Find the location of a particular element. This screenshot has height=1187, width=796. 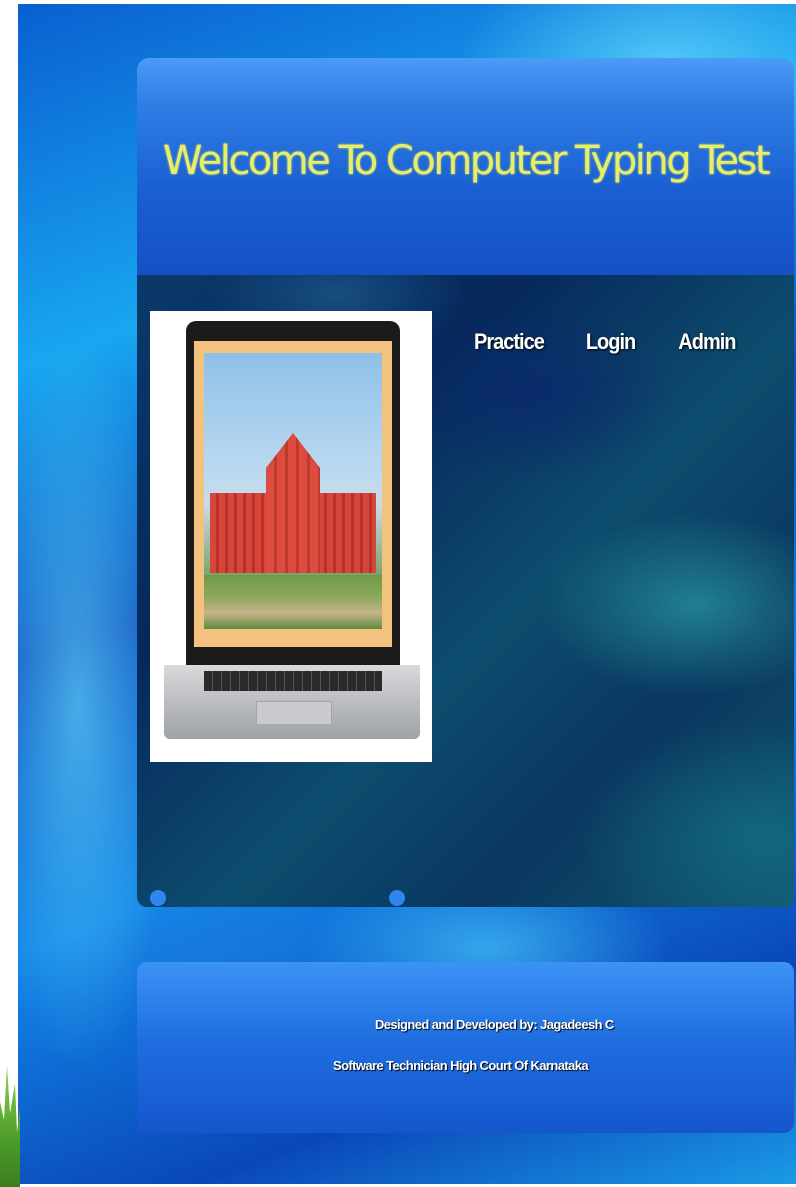

page-title: Welcome To Computer Typing Test is located at coordinates (466, 161).